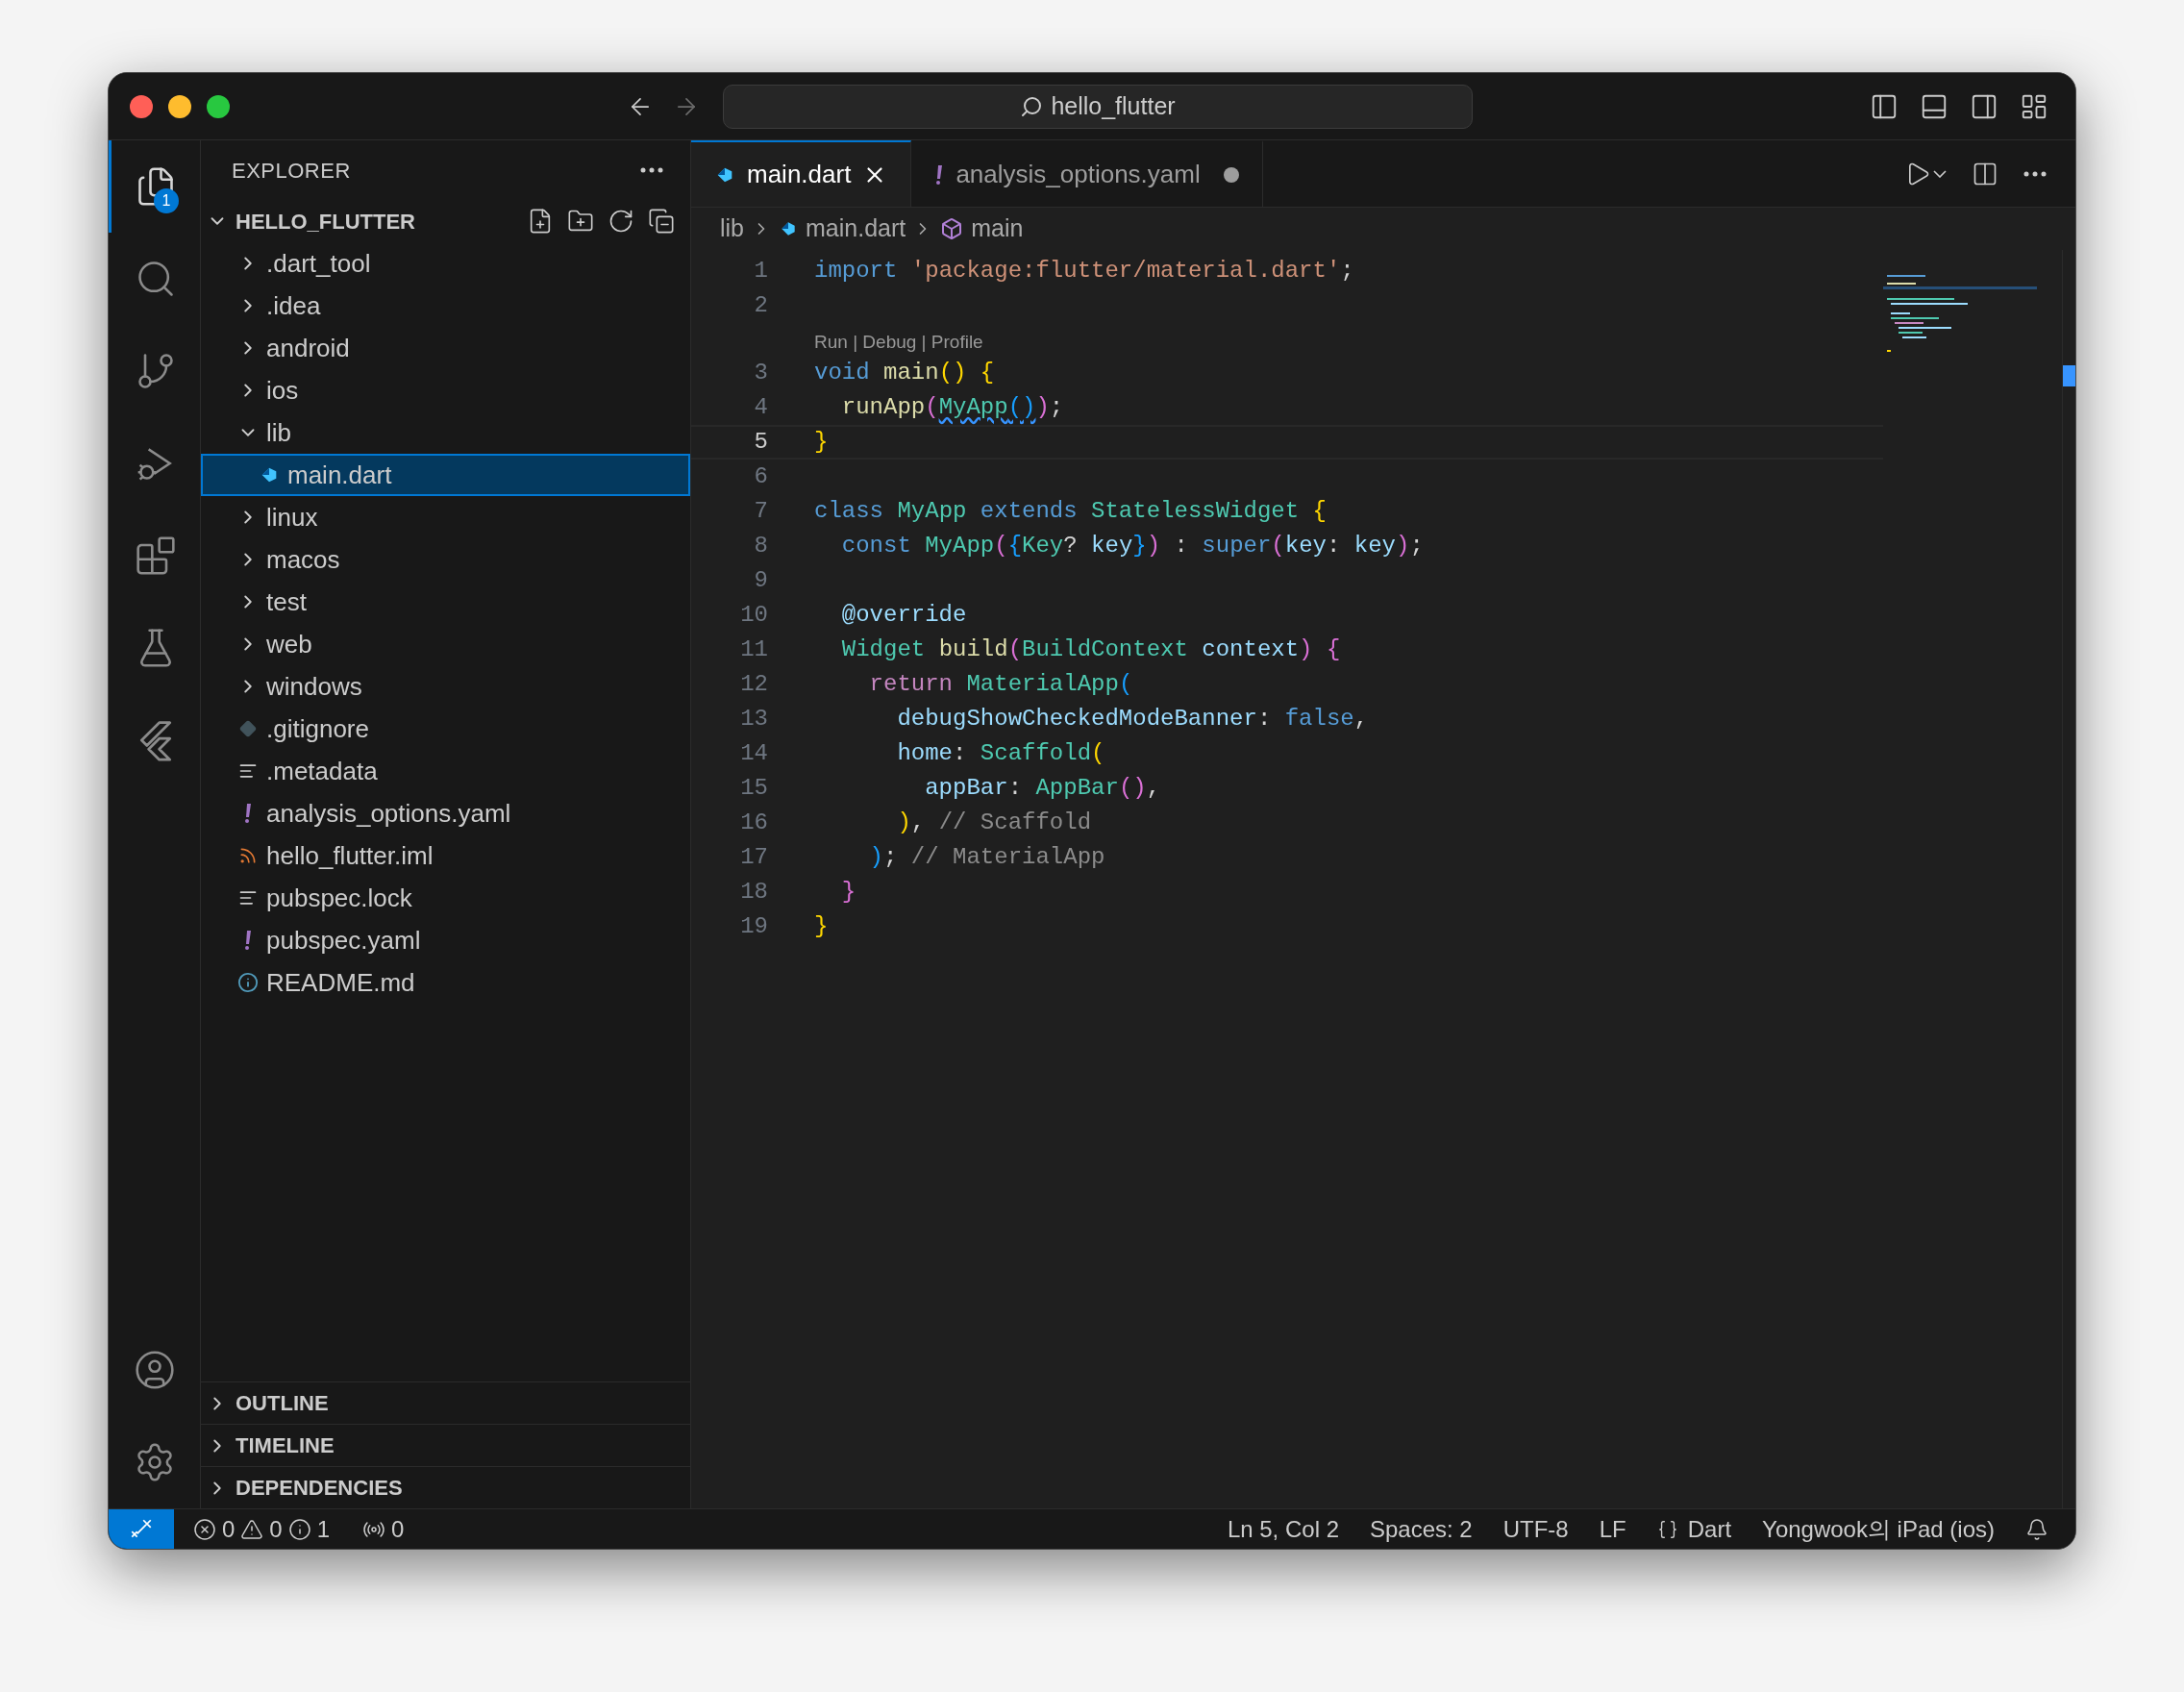  I want to click on tree-item: pubspec.yaml, so click(446, 940).